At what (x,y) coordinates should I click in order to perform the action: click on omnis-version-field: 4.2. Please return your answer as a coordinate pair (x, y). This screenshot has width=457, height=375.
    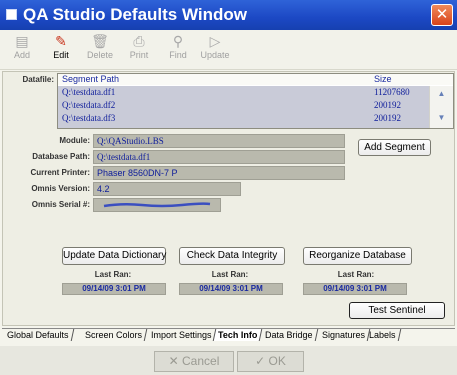
    Looking at the image, I should click on (167, 189).